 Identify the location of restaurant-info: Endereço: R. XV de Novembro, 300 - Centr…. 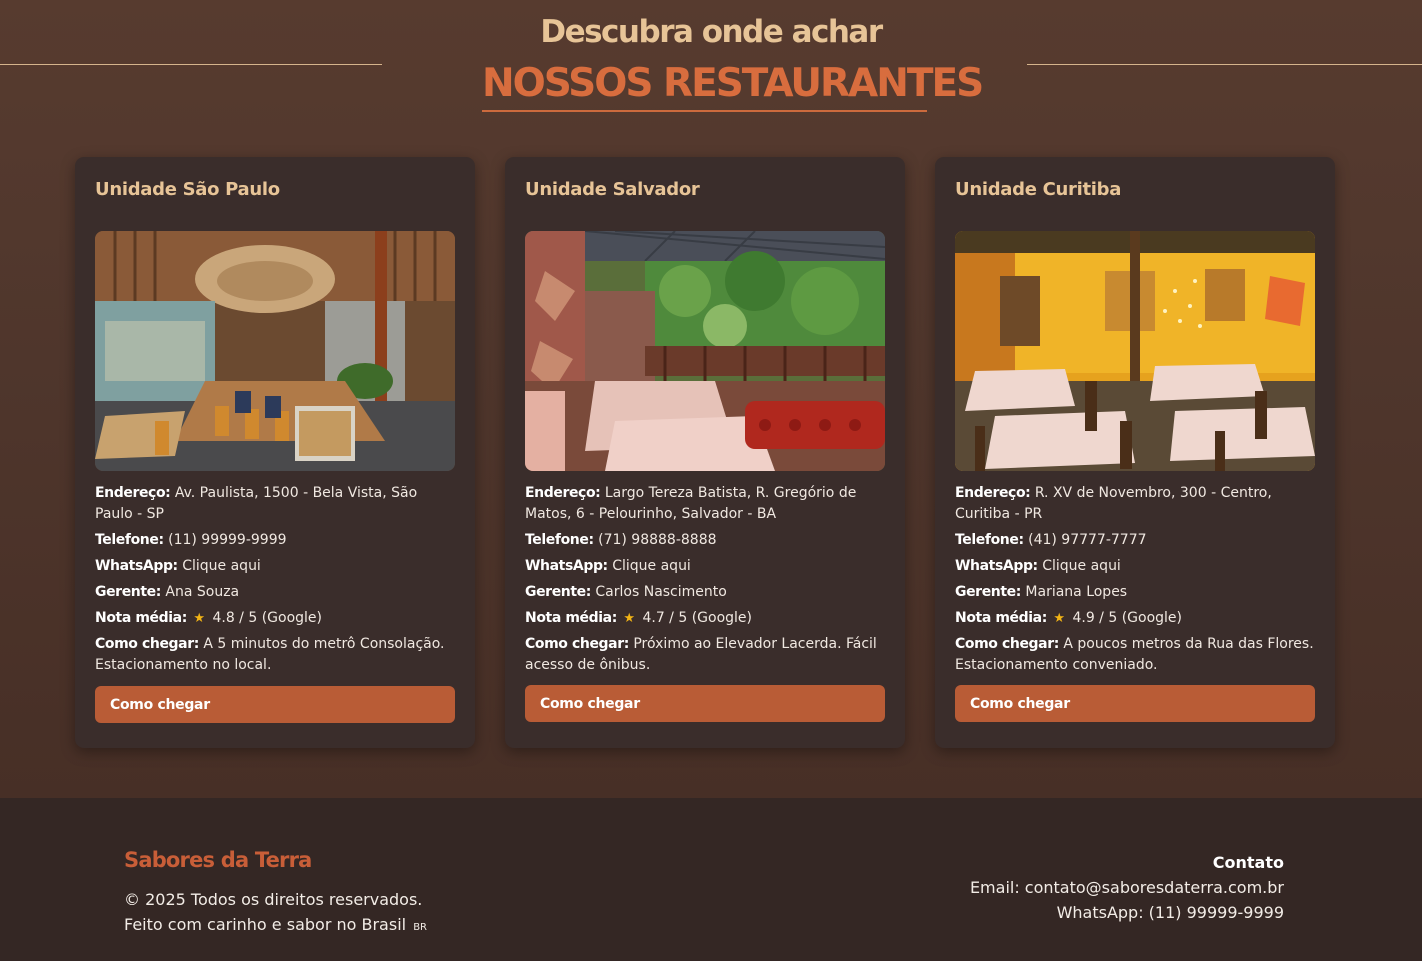
(1135, 582).